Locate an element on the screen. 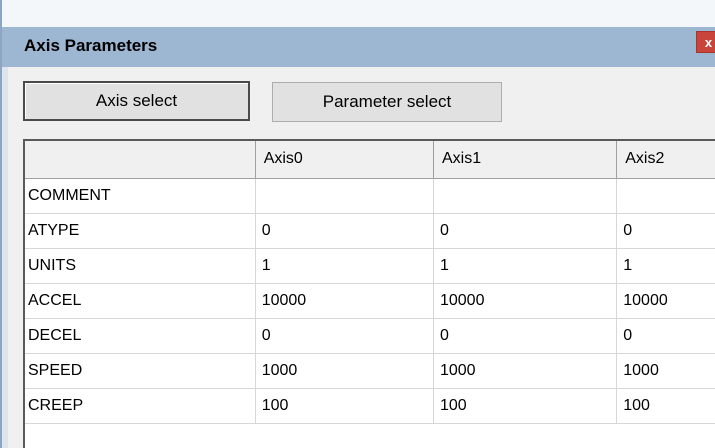  row-header-speed: SPEED is located at coordinates (140, 371).